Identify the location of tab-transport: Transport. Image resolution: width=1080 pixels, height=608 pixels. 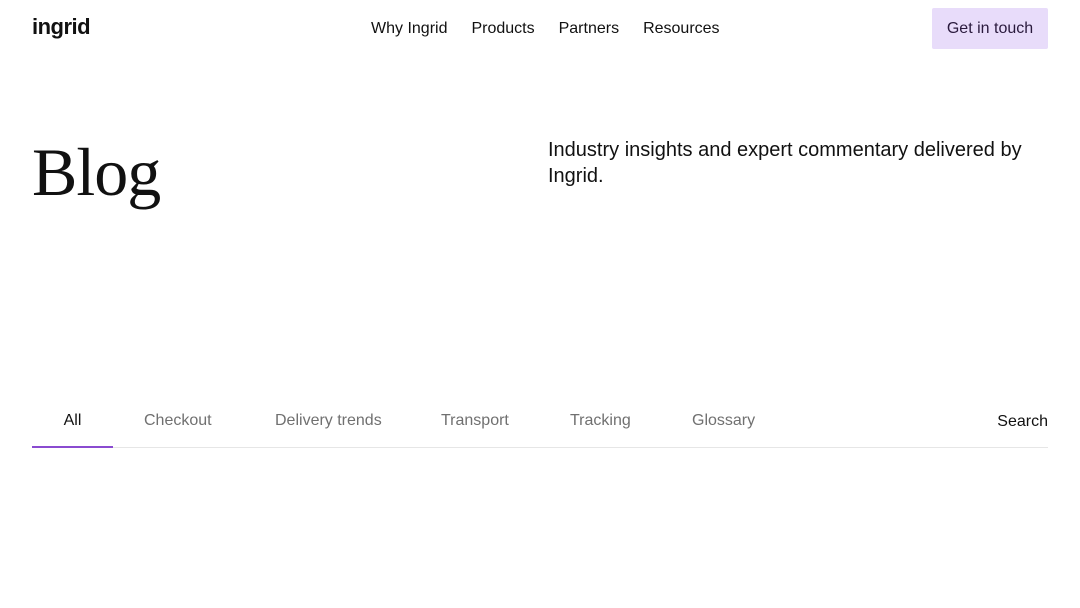
(475, 422).